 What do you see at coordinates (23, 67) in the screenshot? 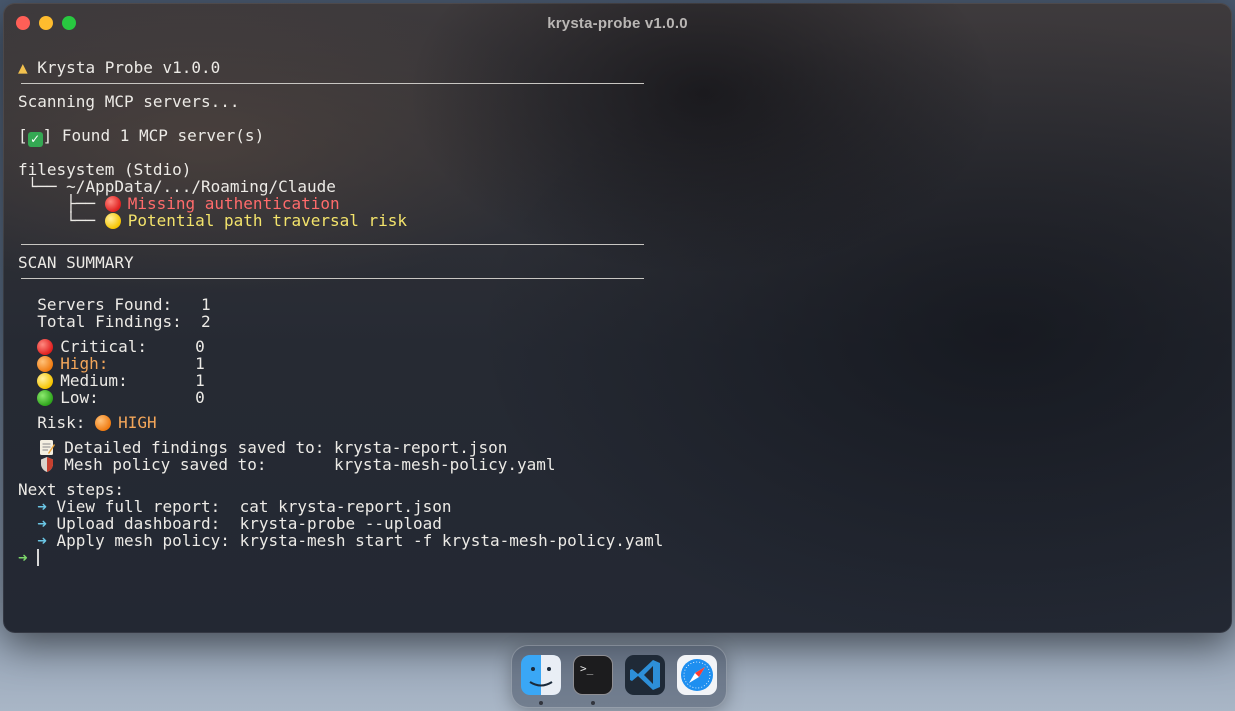
I see `warning-triangle-icon: ▲` at bounding box center [23, 67].